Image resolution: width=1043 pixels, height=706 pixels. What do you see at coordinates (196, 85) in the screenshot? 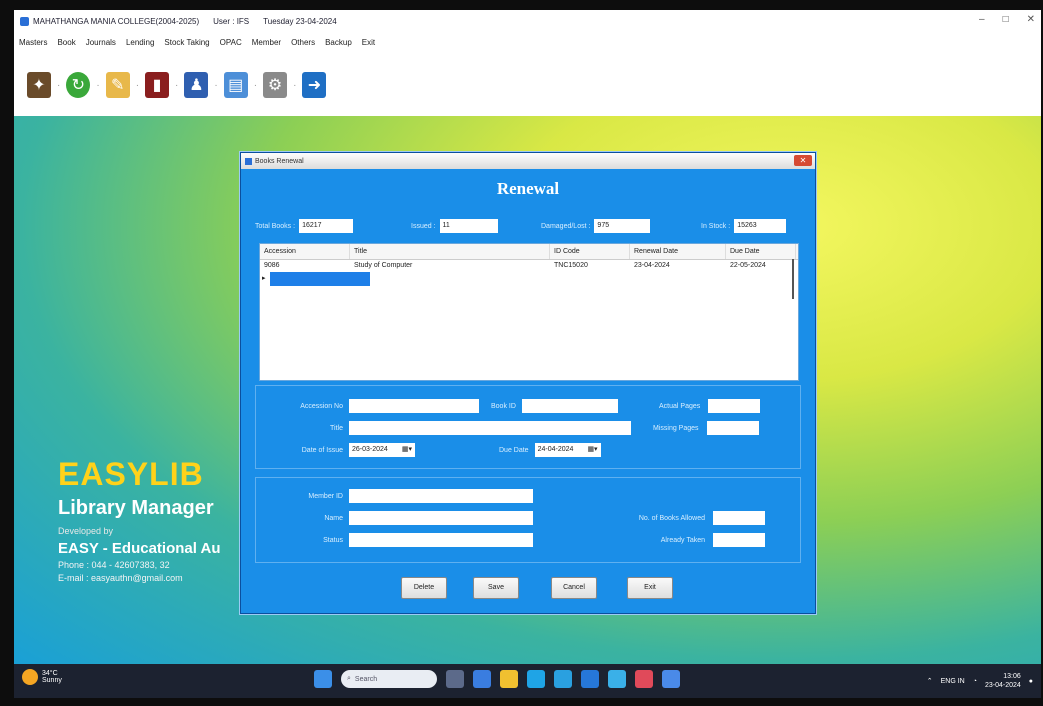
I see `users-icon: ♟` at bounding box center [196, 85].